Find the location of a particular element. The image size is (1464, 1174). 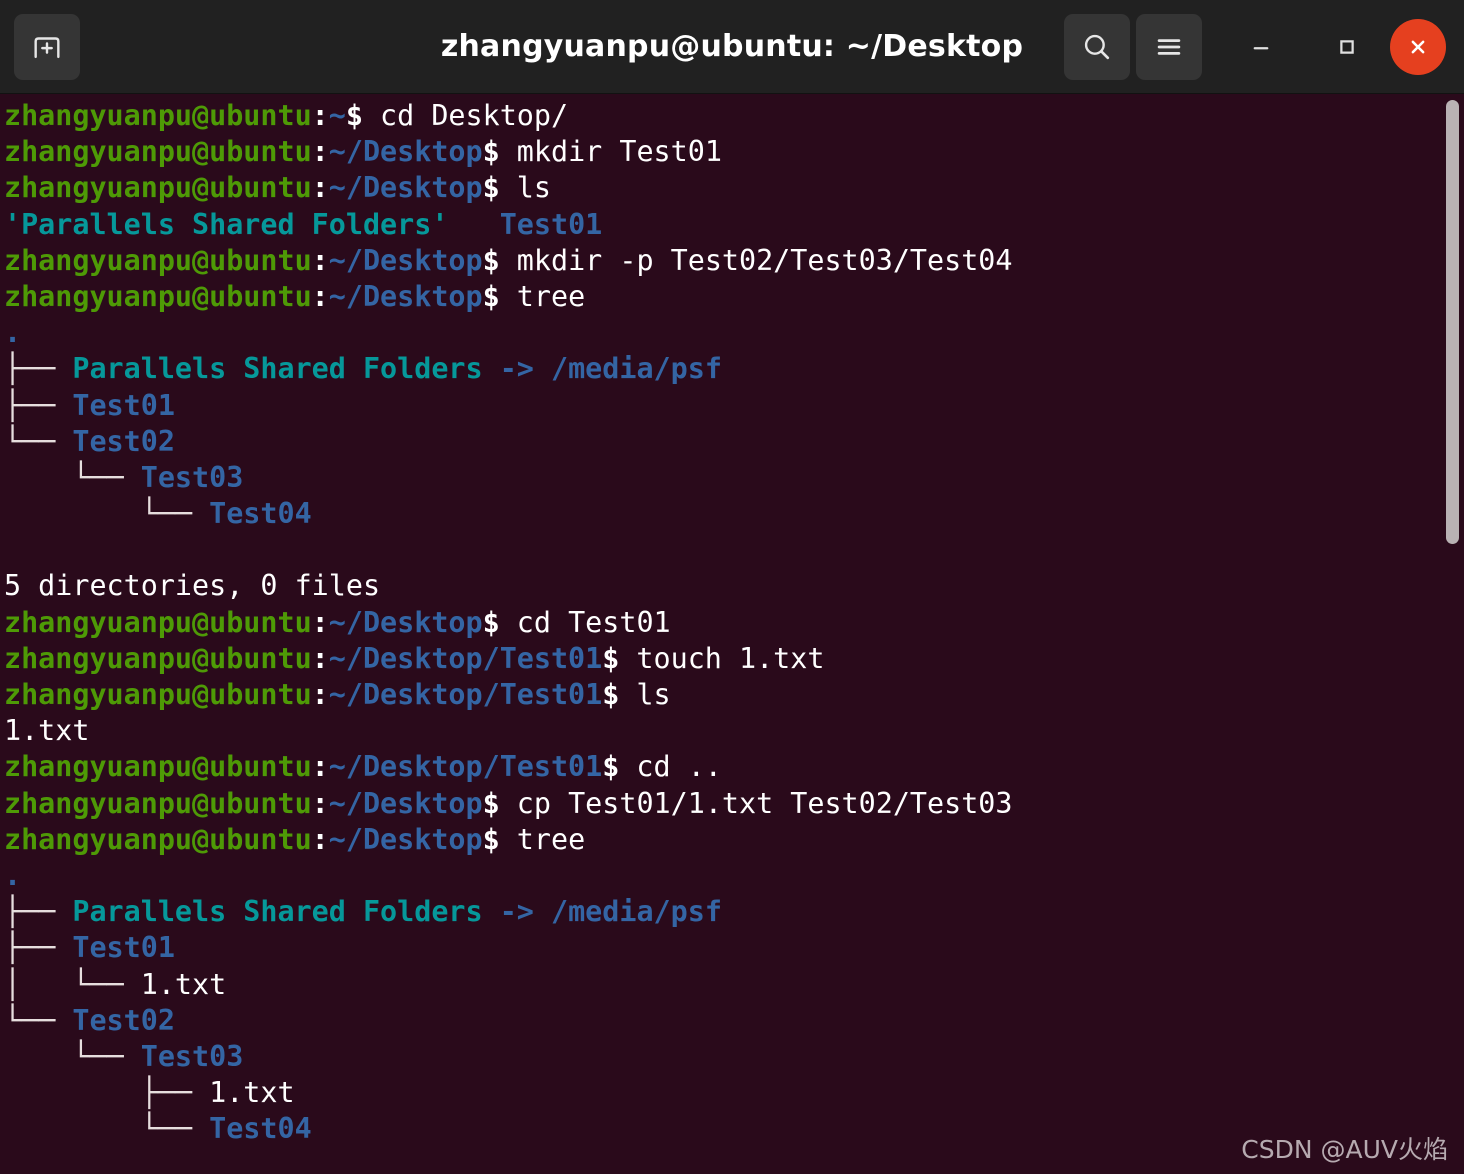

terminal-line: zhangyuanpu@ubuntu:~/Desktop$ ls is located at coordinates (508, 188).